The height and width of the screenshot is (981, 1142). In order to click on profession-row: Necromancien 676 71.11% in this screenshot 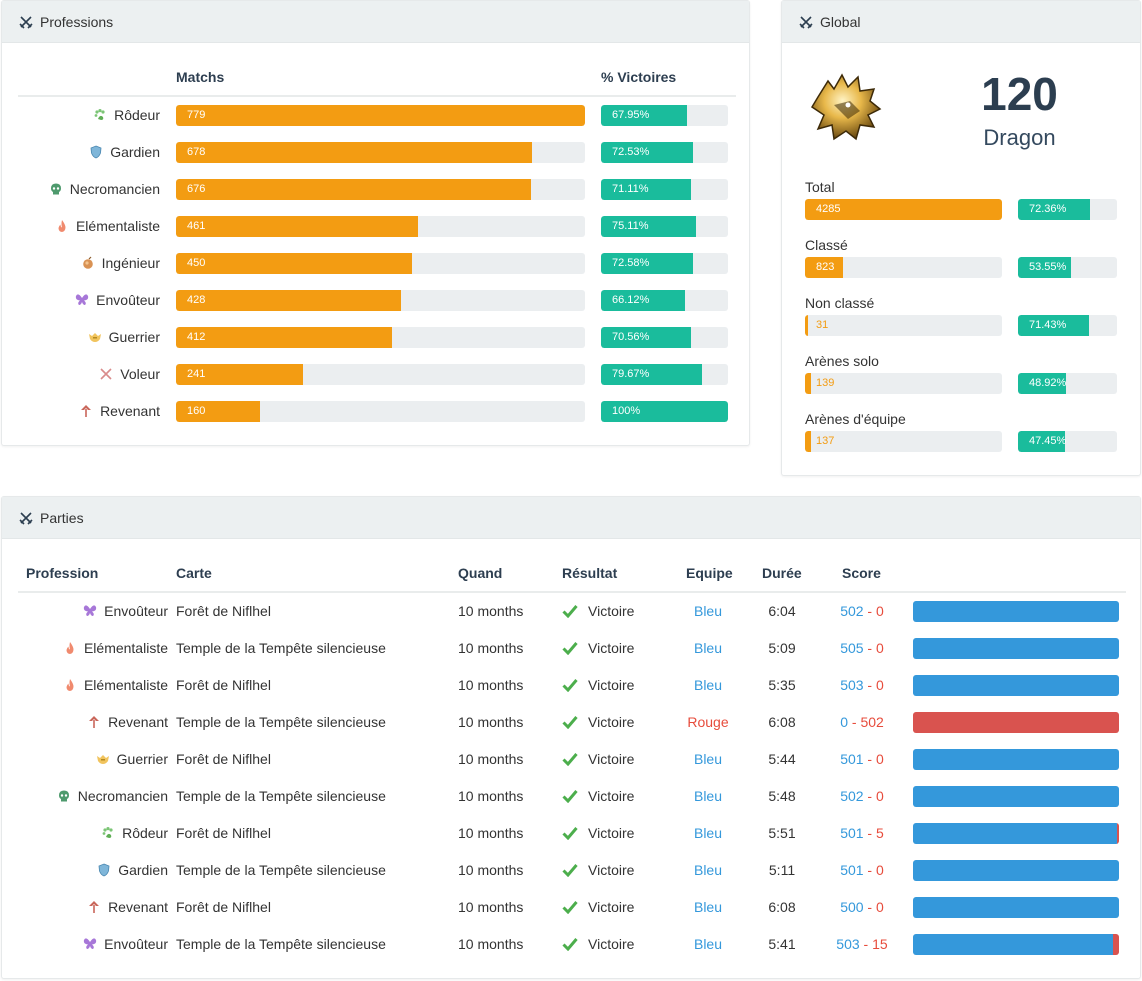, I will do `click(377, 189)`.